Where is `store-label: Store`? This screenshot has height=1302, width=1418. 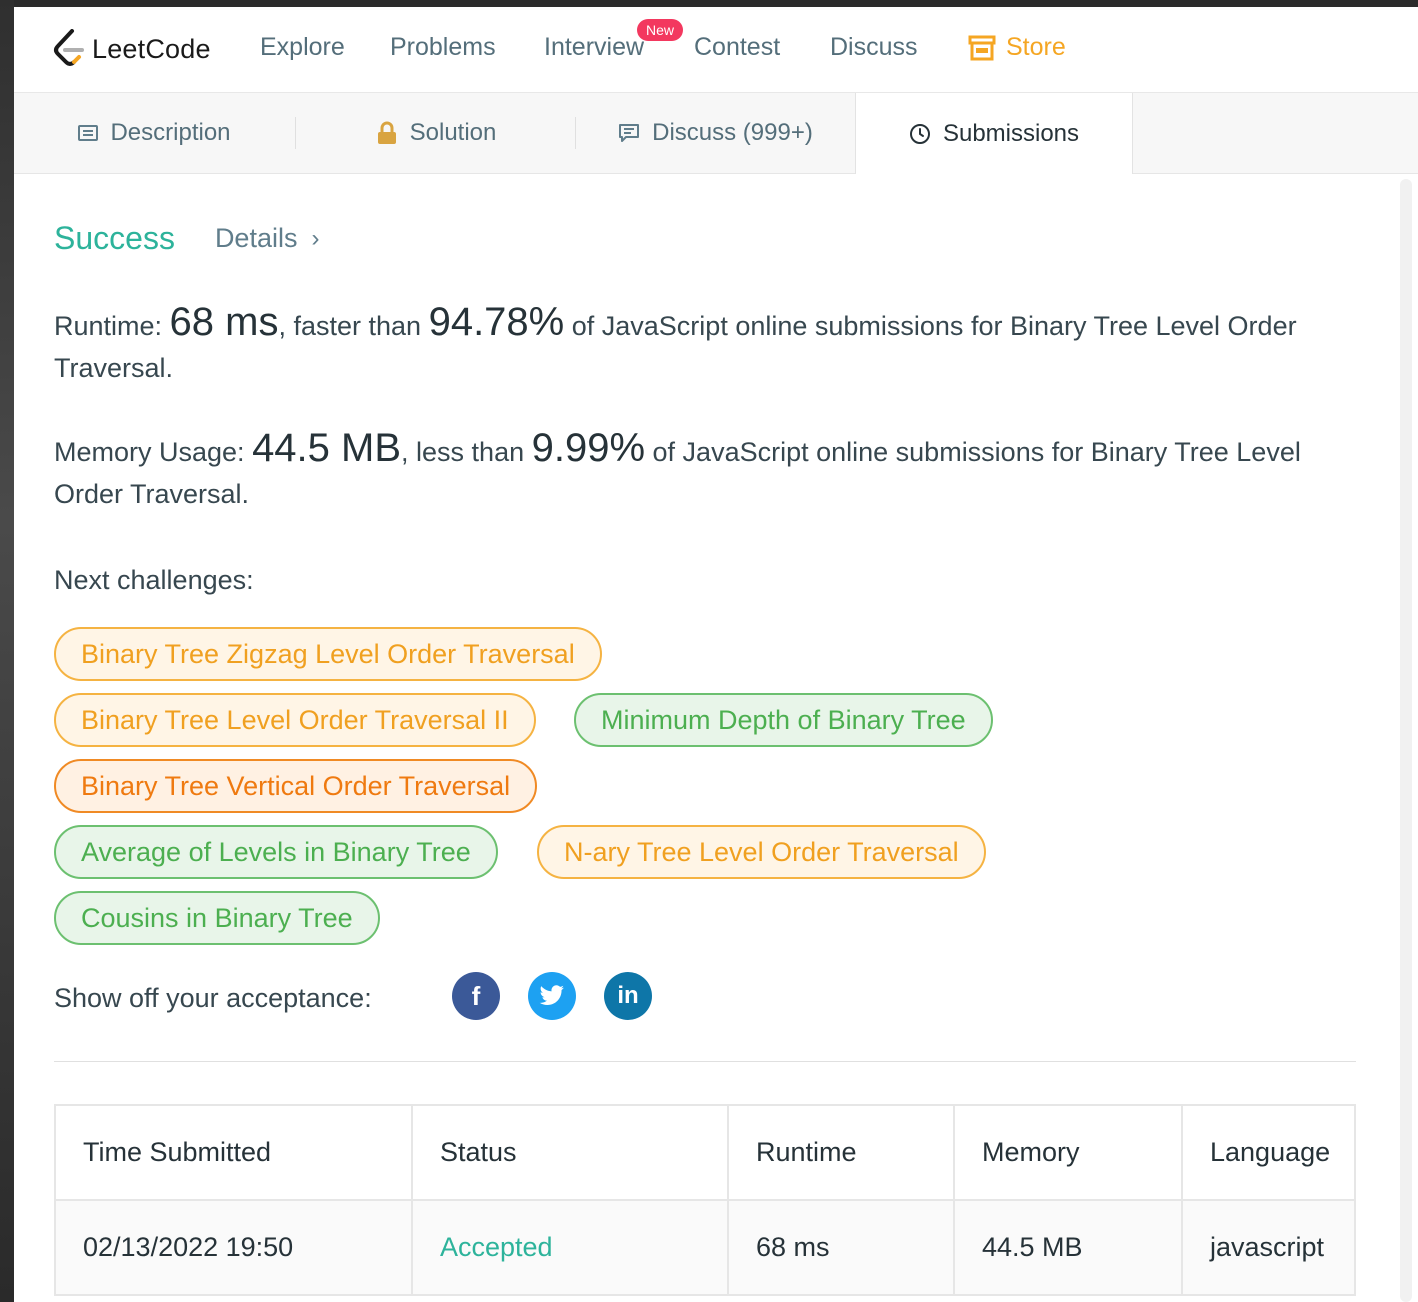 store-label: Store is located at coordinates (1036, 47).